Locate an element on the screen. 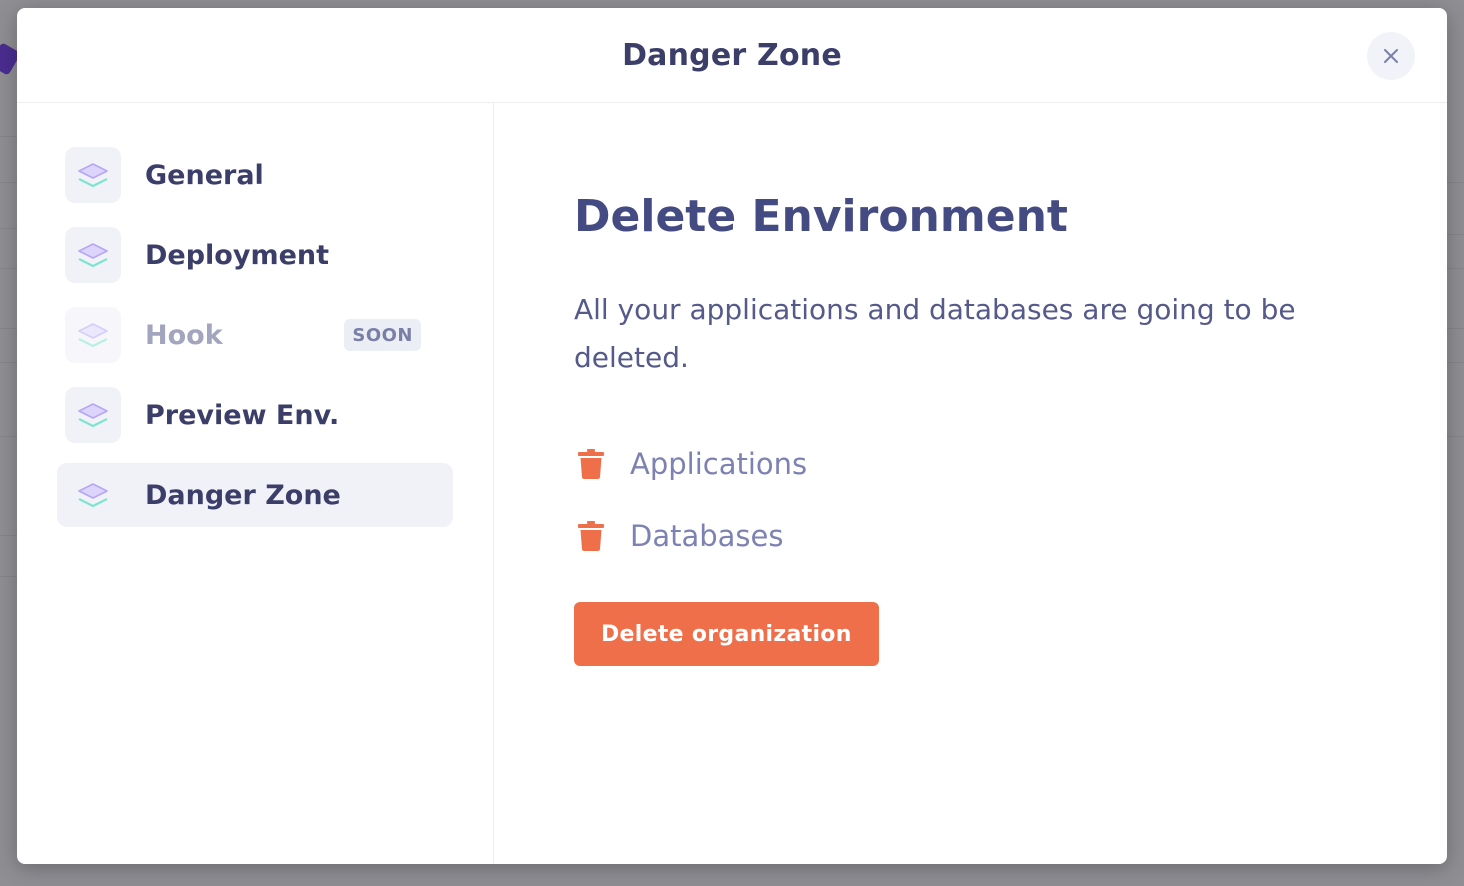 The height and width of the screenshot is (886, 1464). sidebar-item-danger-zone: Danger Zone is located at coordinates (255, 495).